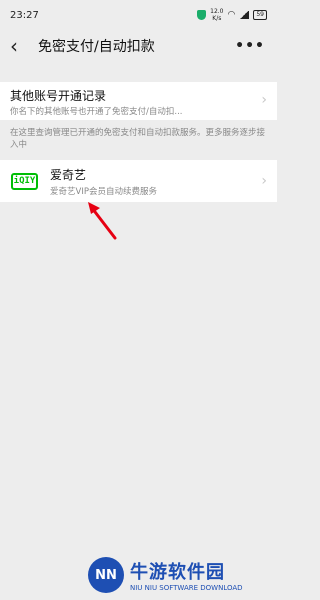 Image resolution: width=320 pixels, height=600 pixels. I want to click on info-text: 在这里查询管理已开通的免密支付和自动扣款服务。更多服务逐步接入中, so click(138, 139).